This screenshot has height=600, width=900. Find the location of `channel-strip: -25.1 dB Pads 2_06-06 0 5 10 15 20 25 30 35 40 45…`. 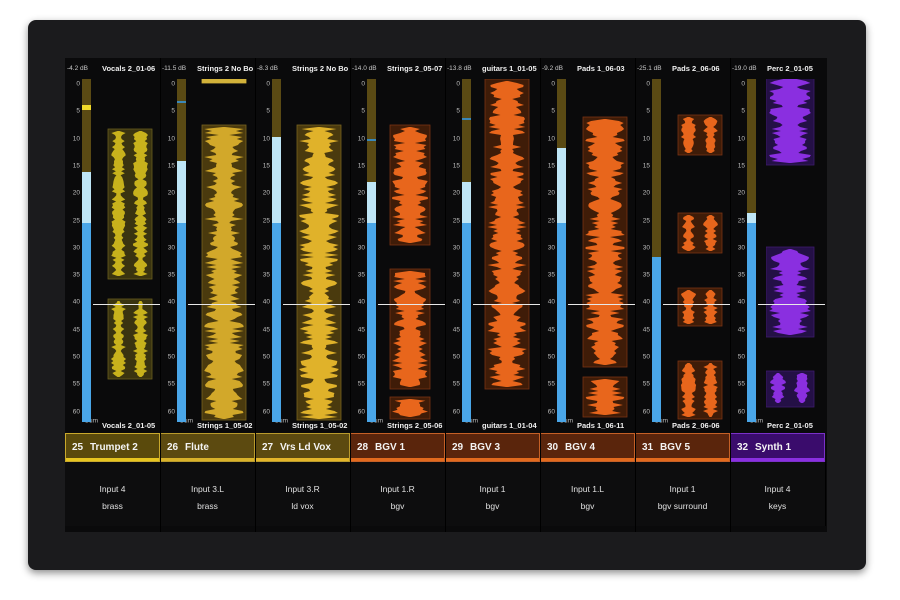

channel-strip: -25.1 dB Pads 2_06-06 0 5 10 15 20 25 30 35 40 45… is located at coordinates (683, 295).